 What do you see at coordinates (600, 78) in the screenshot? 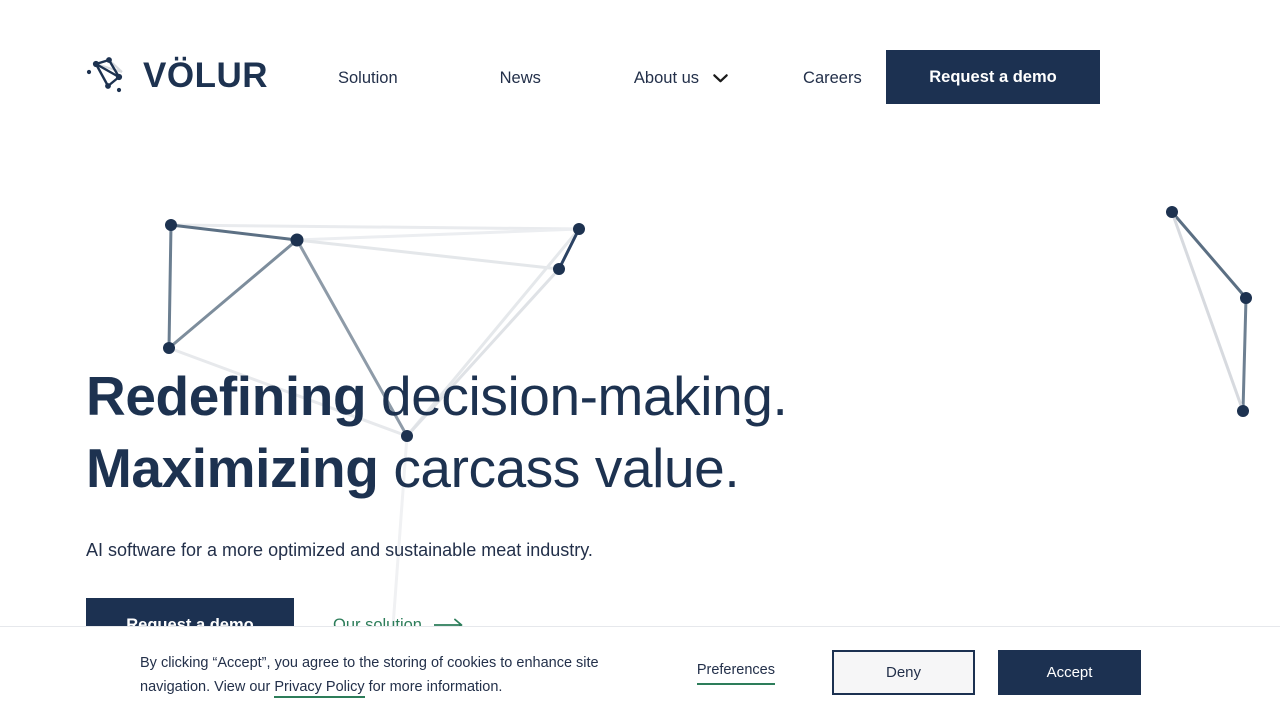
I see `main-navigation: Solution News About us Careers` at bounding box center [600, 78].